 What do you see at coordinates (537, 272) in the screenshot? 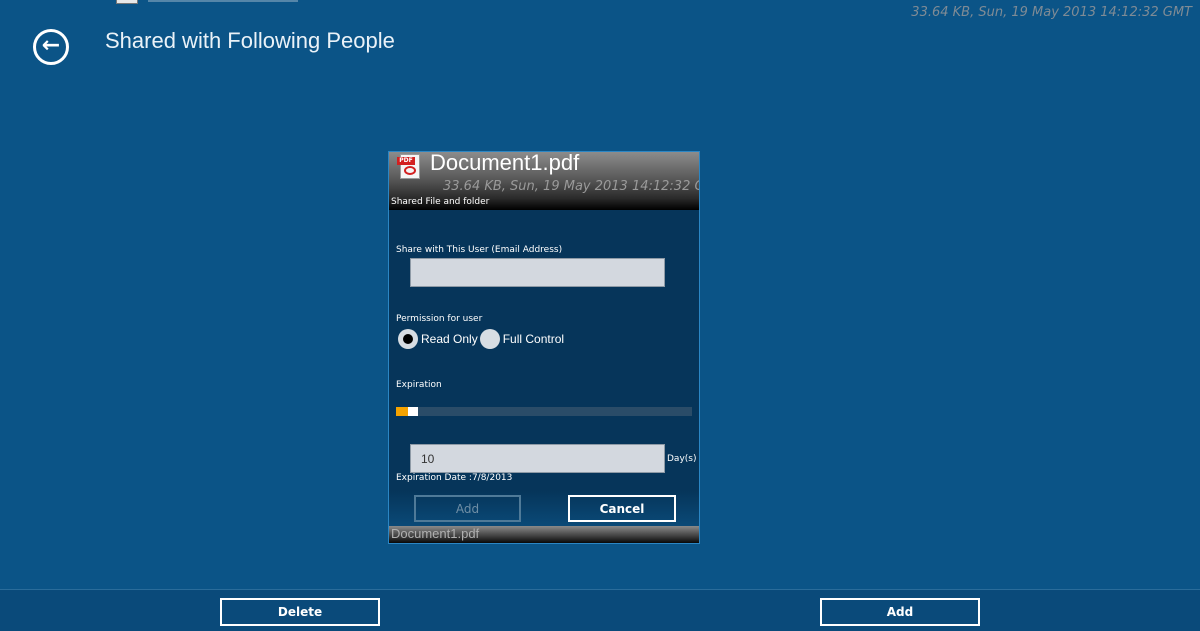
I see `email-input` at bounding box center [537, 272].